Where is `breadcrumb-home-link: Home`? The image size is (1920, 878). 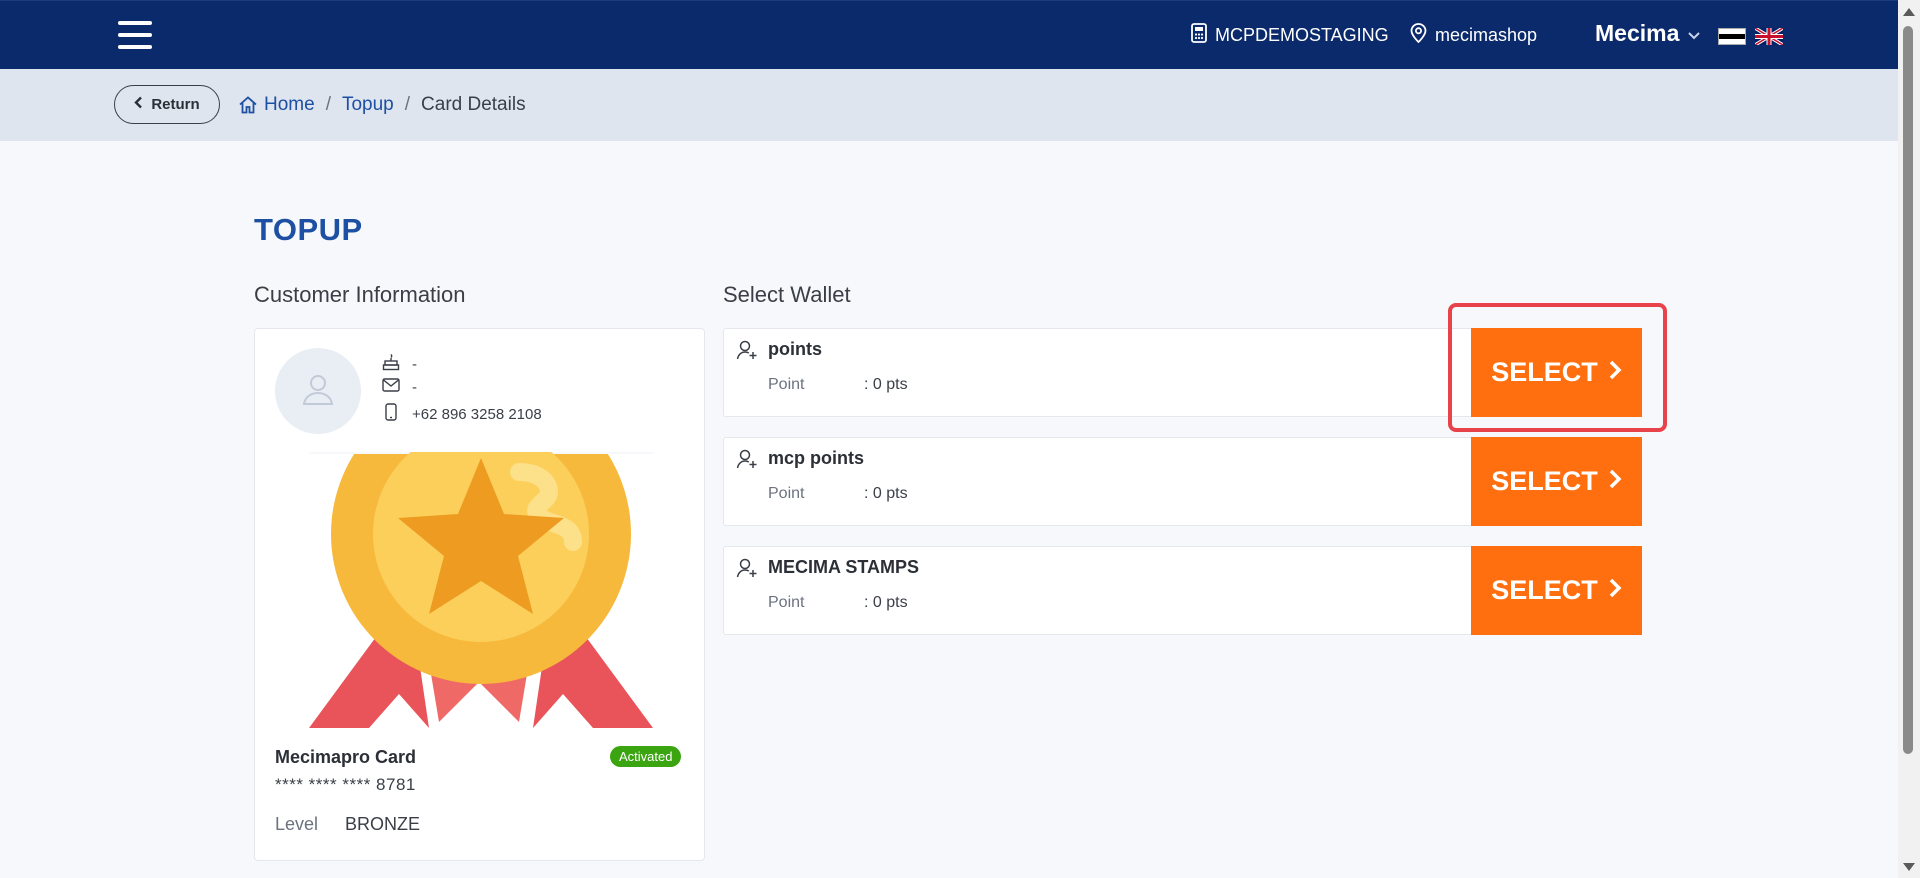
breadcrumb-home-link: Home is located at coordinates (289, 105).